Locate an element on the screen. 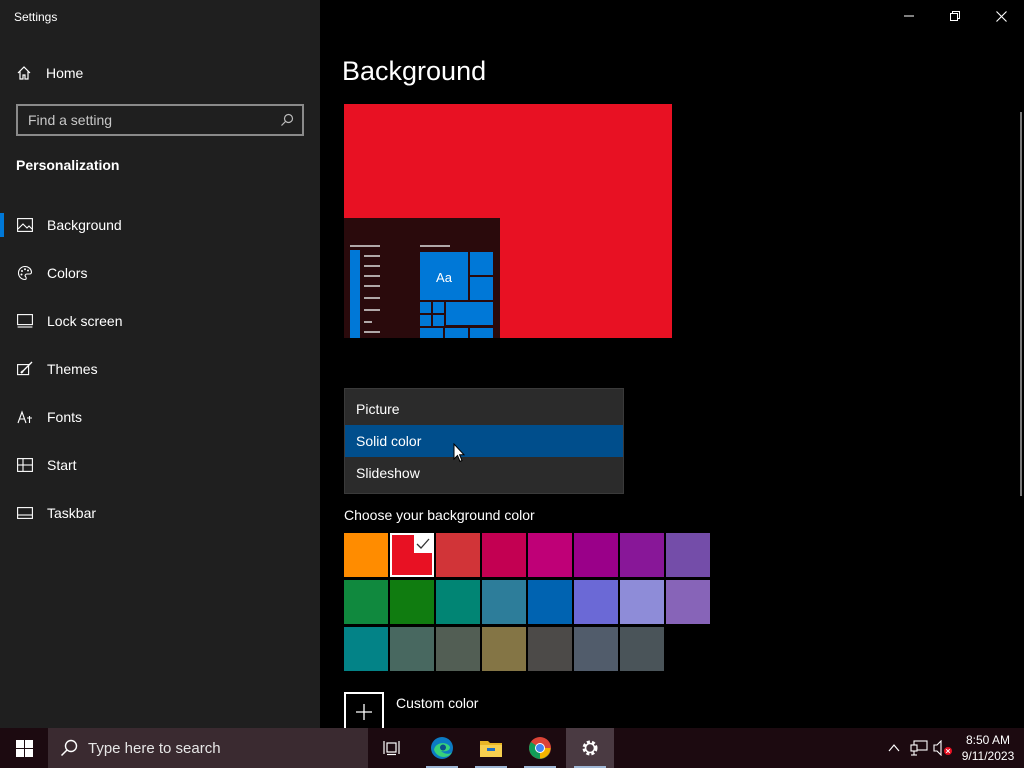  setting-search-box is located at coordinates (160, 120).